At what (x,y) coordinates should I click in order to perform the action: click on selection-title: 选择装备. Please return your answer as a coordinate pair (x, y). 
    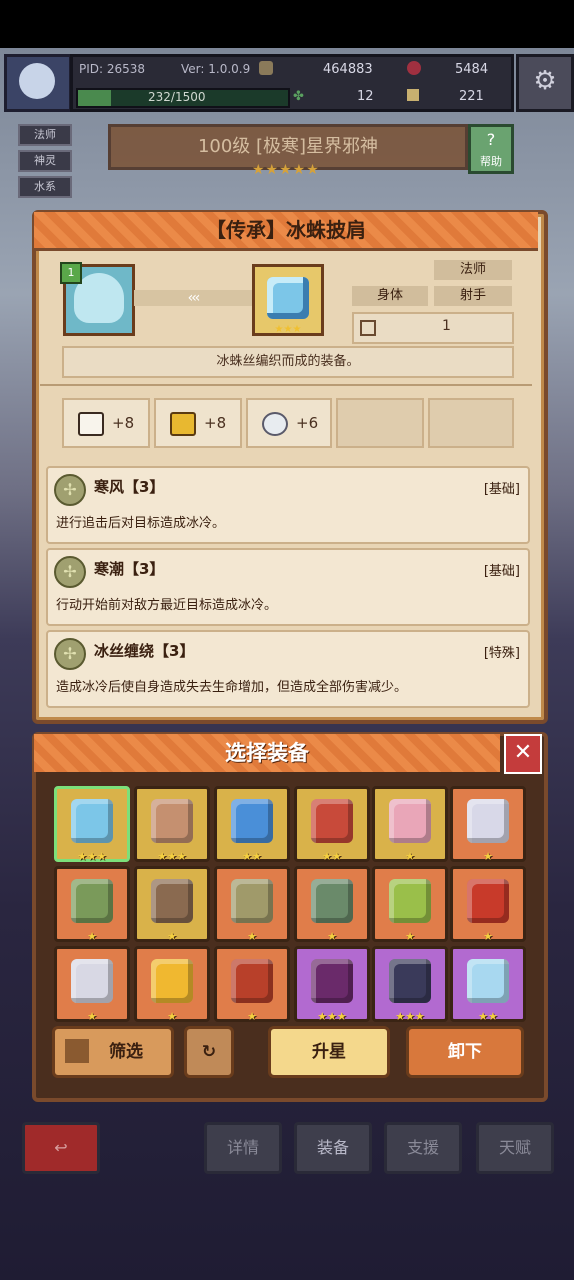
    Looking at the image, I should click on (267, 753).